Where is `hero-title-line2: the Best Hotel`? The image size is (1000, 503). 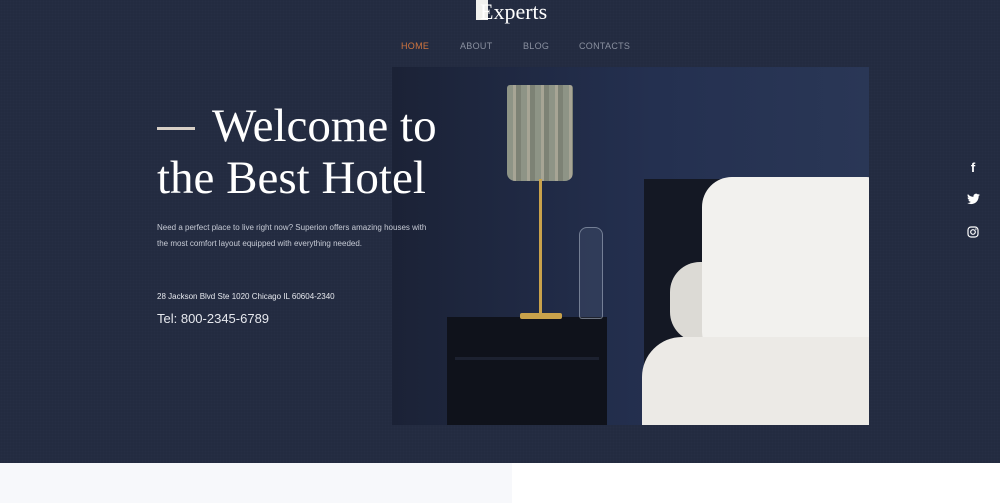
hero-title-line2: the Best Hotel is located at coordinates (291, 178).